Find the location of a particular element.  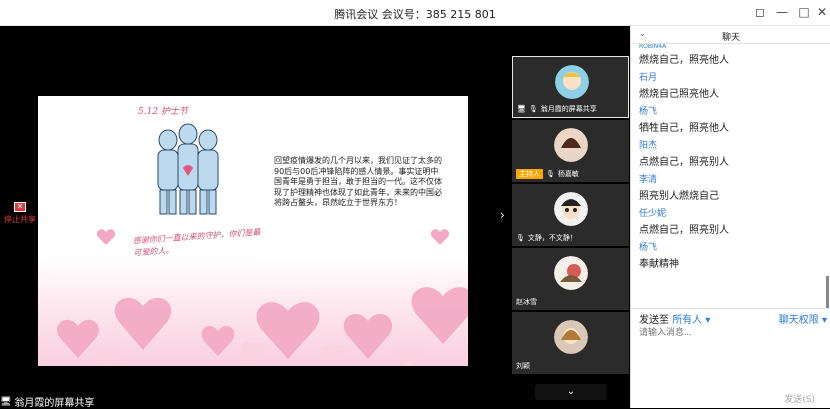

chat-message: 阳杰 点燃自己，照亮别人 is located at coordinates (734, 155).